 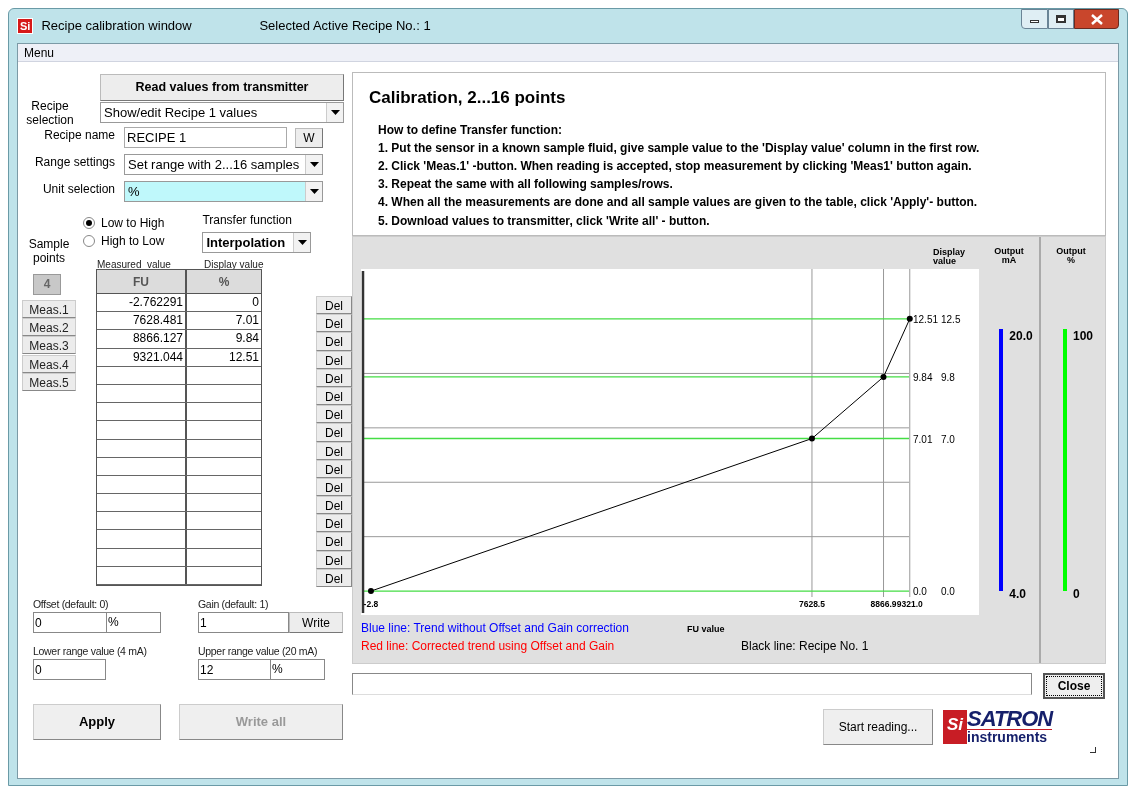 I want to click on panel-title: Calibration, 2...16 points, so click(x=468, y=98).